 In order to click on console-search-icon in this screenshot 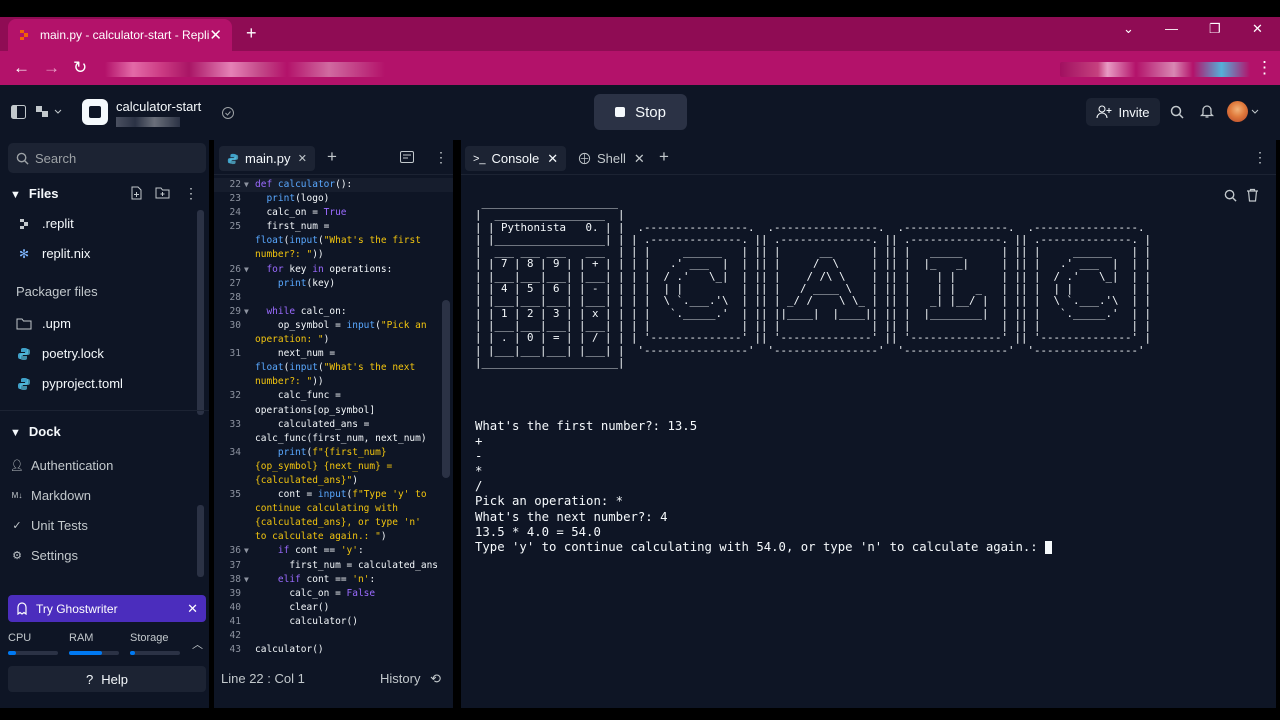, I will do `click(1230, 195)`.